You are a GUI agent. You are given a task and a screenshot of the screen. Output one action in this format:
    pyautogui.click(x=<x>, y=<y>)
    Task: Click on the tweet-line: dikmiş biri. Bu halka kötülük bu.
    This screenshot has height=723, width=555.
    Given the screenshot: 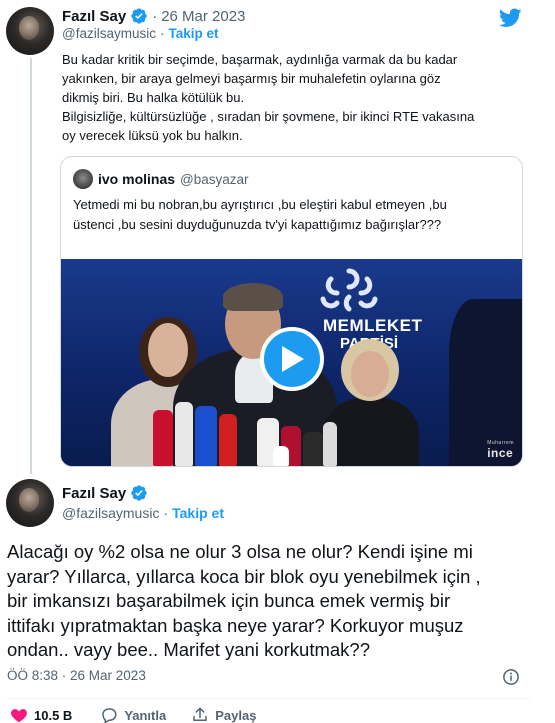 What is the action you would take?
    pyautogui.click(x=153, y=97)
    